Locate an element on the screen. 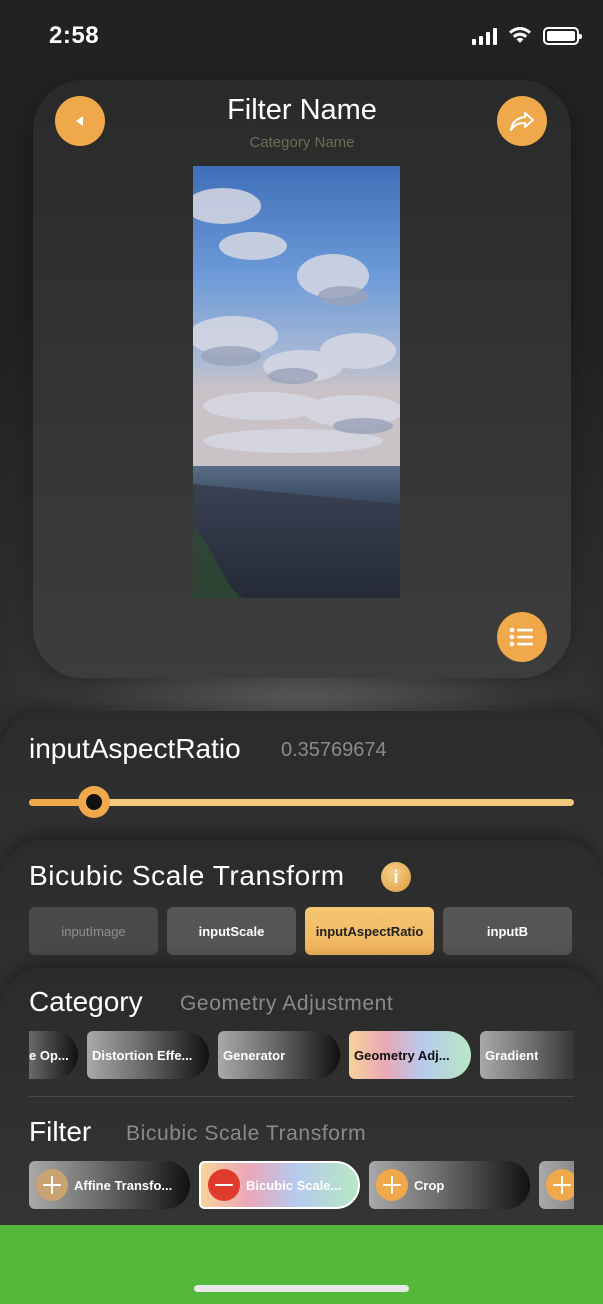 The image size is (603, 1304). filter-chip: Crop is located at coordinates (449, 1185).